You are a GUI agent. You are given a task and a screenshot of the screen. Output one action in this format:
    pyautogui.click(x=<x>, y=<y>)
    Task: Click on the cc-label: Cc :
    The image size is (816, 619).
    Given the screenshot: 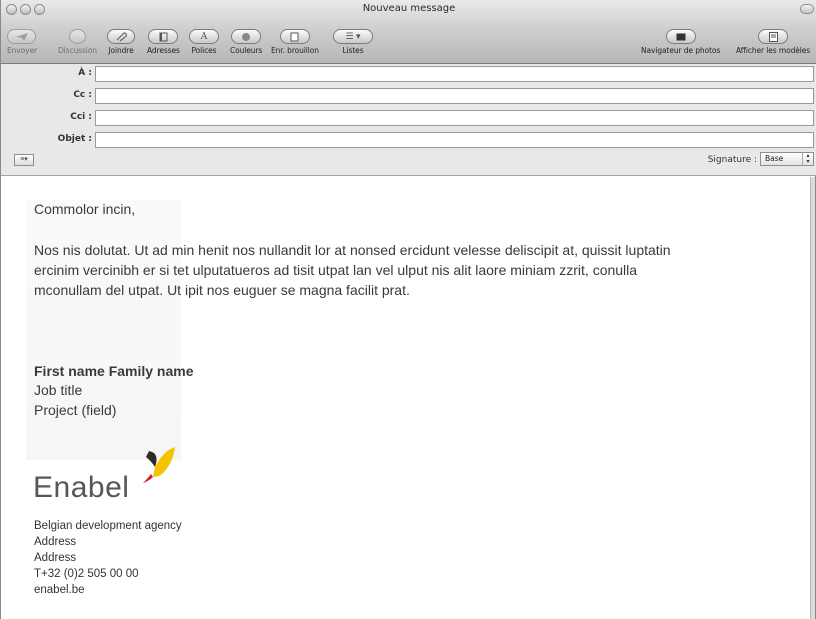 What is the action you would take?
    pyautogui.click(x=82, y=95)
    